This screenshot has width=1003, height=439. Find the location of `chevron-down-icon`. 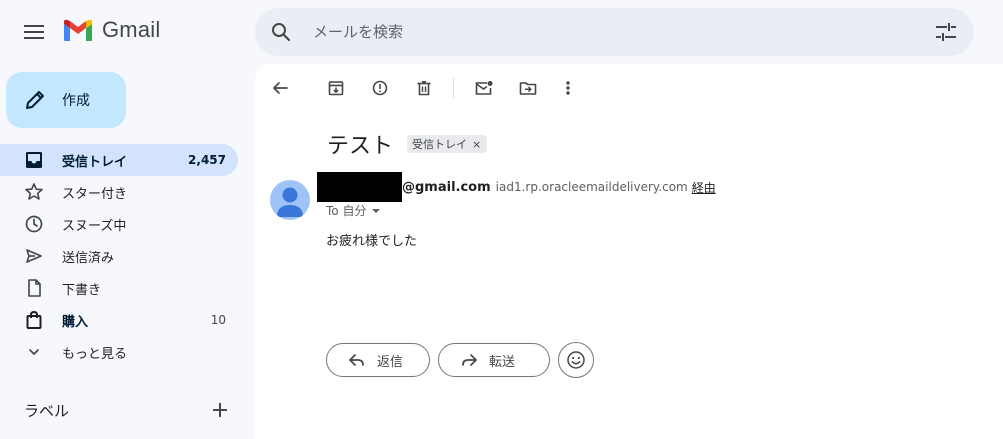

chevron-down-icon is located at coordinates (34, 352).